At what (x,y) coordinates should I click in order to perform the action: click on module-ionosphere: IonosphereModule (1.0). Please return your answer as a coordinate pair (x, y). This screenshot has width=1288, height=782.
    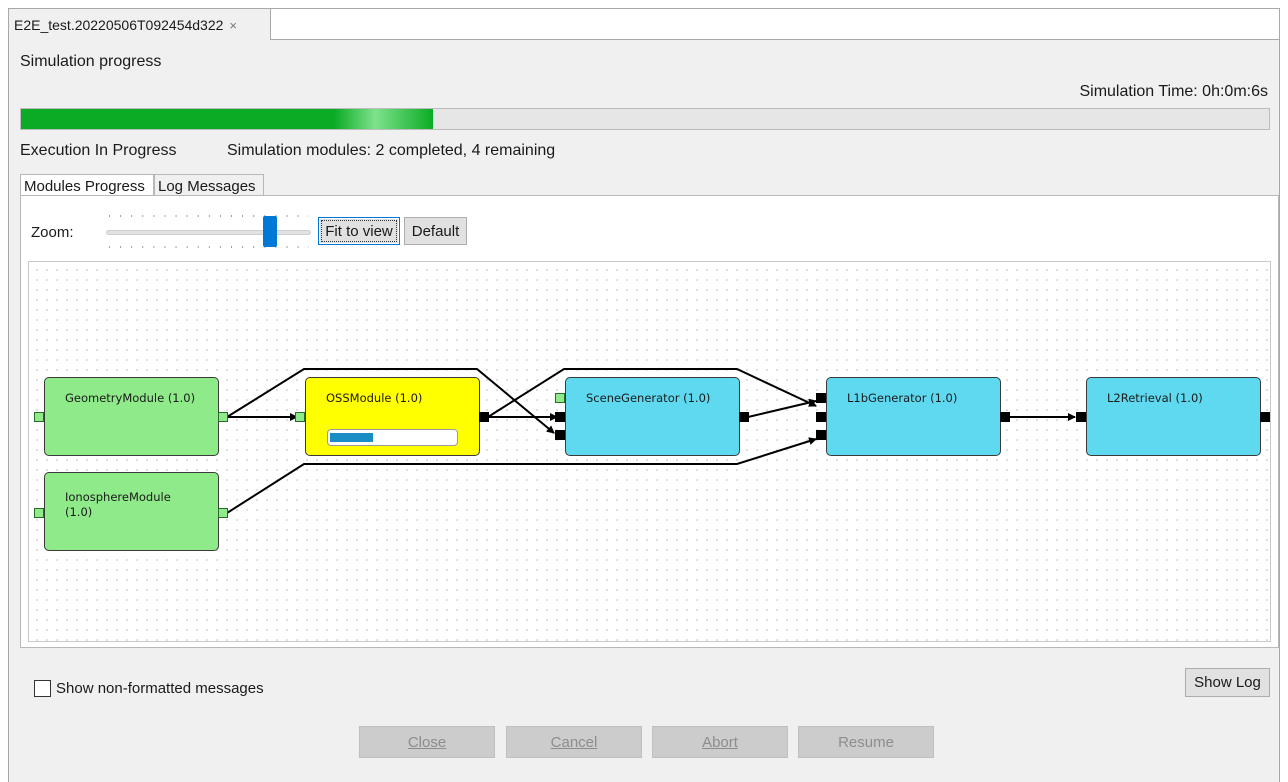
    Looking at the image, I should click on (131, 511).